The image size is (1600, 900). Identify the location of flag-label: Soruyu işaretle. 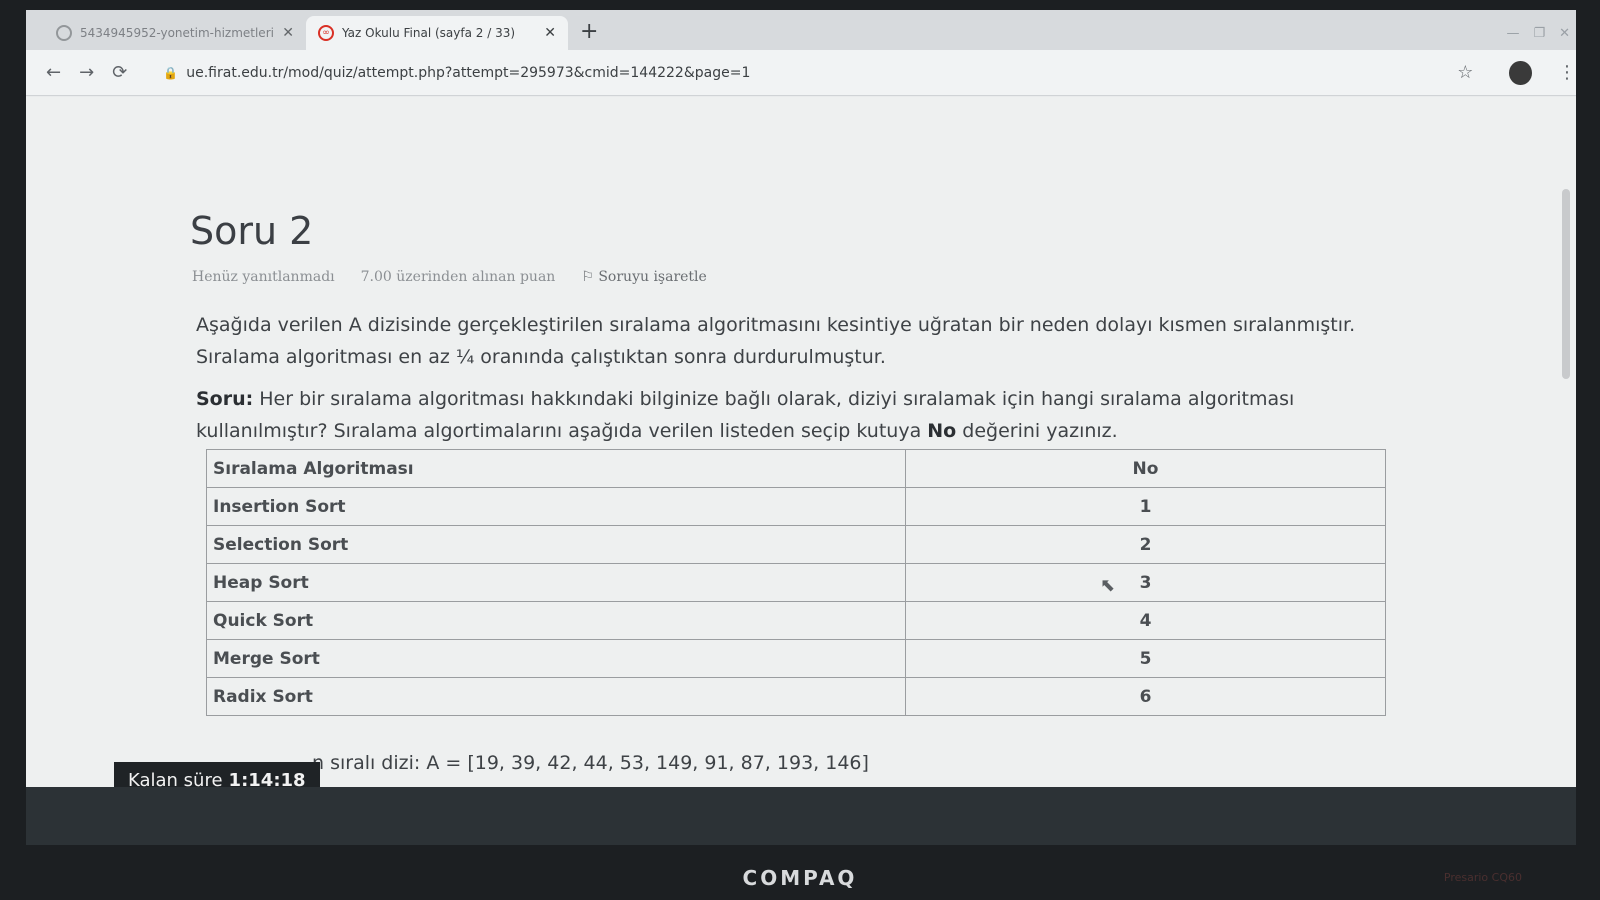
(652, 277).